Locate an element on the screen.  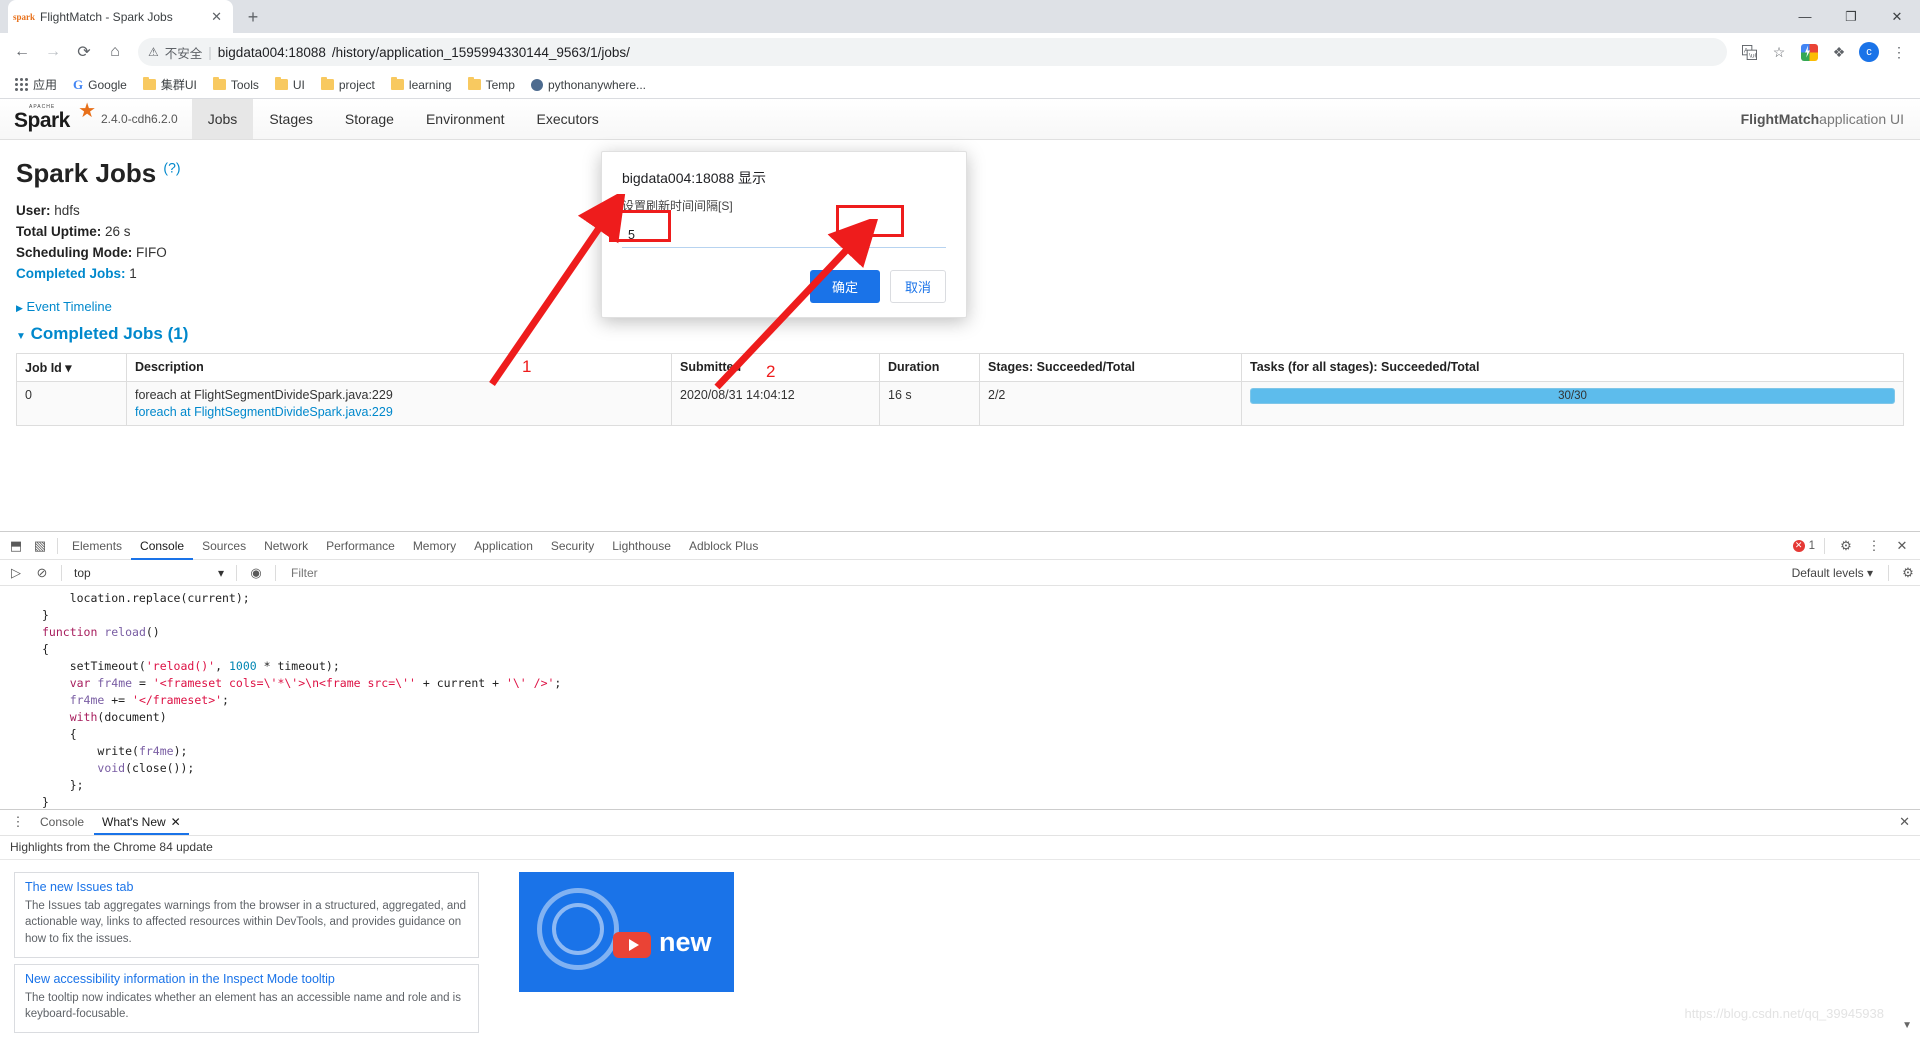
close-tab-icon: ✕ is located at coordinates (216, 17).